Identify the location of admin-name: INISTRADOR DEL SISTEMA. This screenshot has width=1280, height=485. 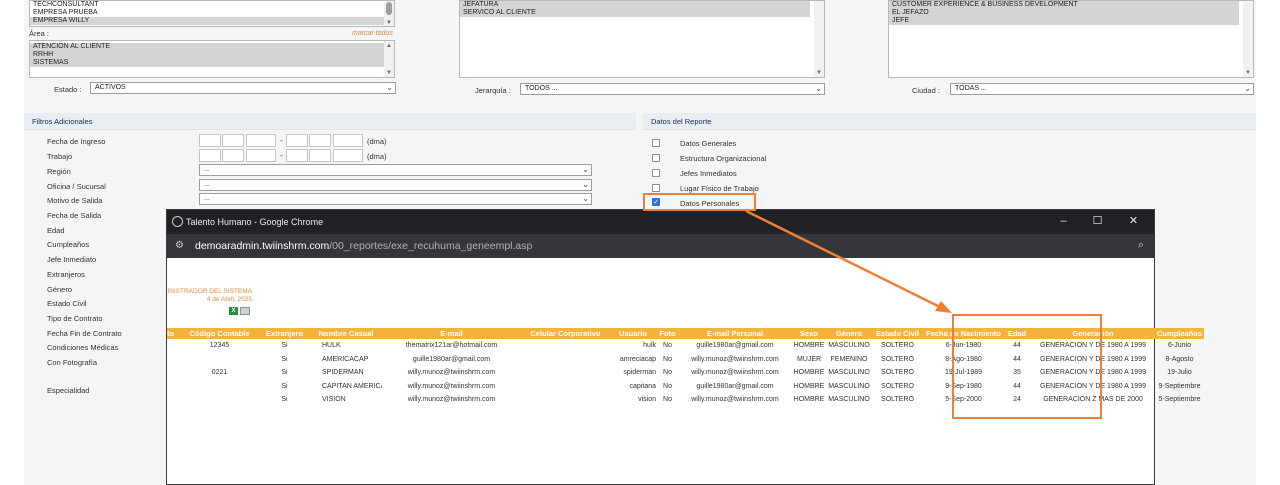
(209, 291).